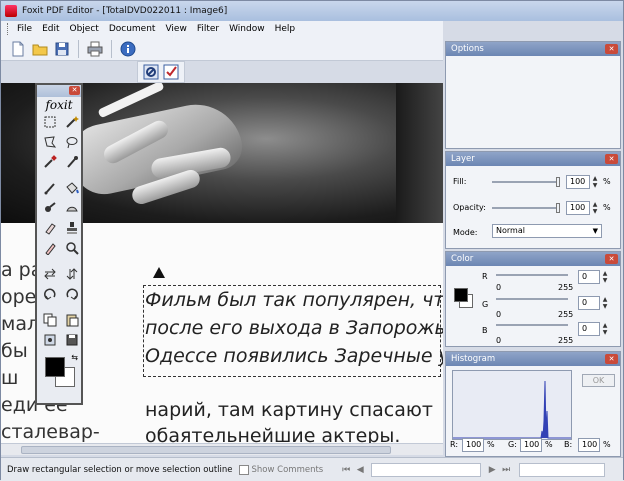  I want to click on eraser-icon, so click(50, 228).